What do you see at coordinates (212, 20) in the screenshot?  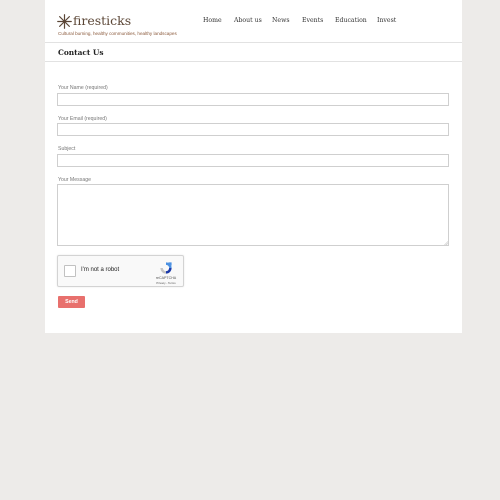 I see `nav-item-home: Home` at bounding box center [212, 20].